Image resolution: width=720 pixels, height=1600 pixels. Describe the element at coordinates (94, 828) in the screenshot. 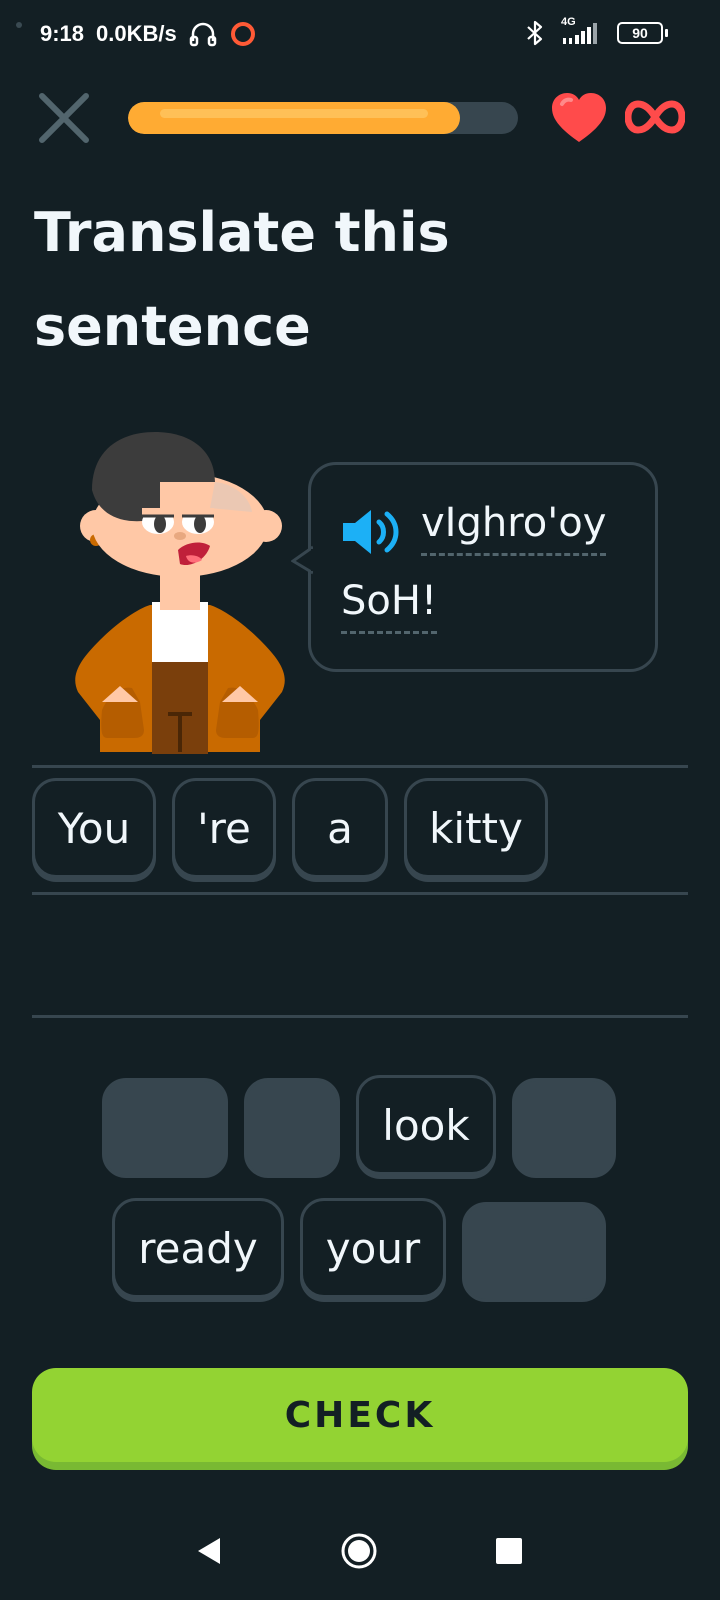

I see `answer-chip: You` at that location.